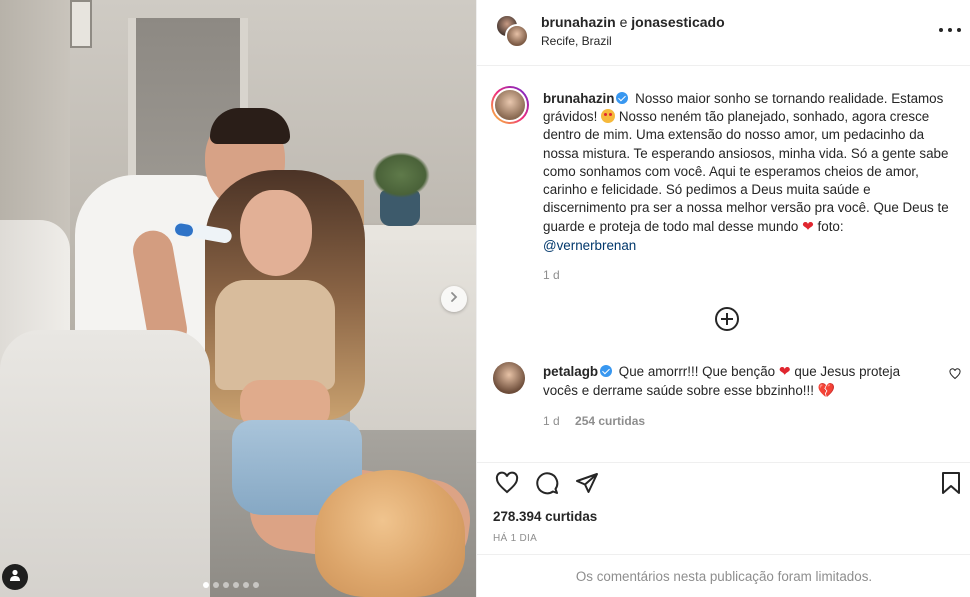 This screenshot has height=597, width=970. I want to click on tagged-users-button, so click(15, 577).